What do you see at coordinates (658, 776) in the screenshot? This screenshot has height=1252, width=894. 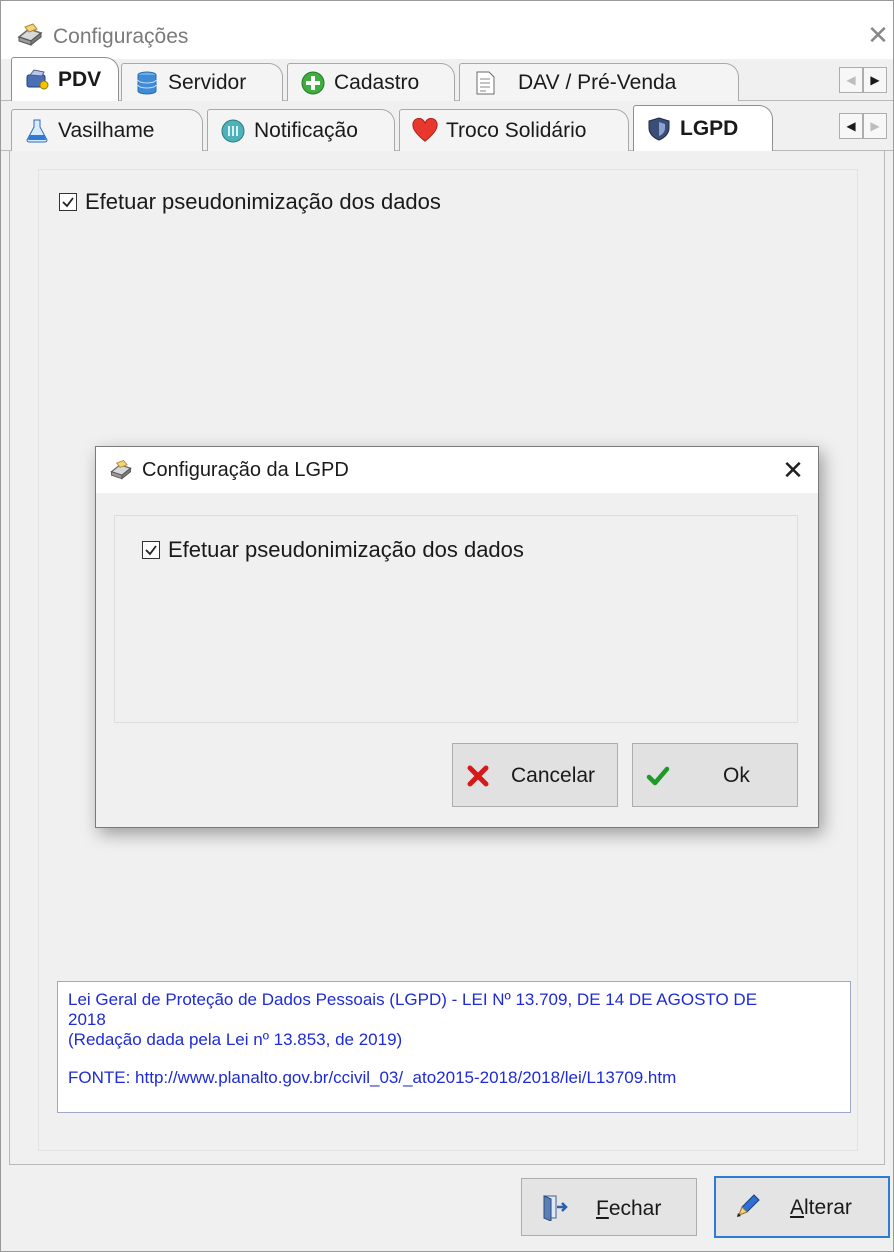 I see `checkmark-icon` at bounding box center [658, 776].